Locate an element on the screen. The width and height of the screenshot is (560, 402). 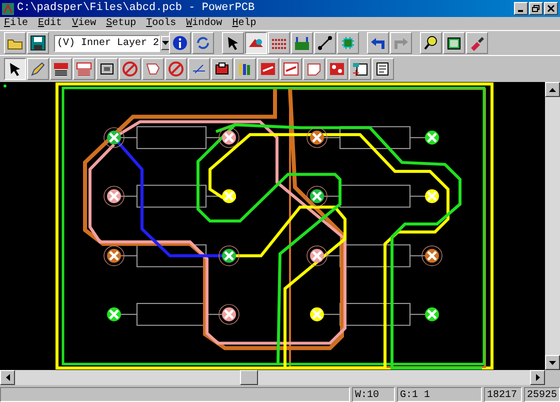
chip-icon is located at coordinates (348, 43).